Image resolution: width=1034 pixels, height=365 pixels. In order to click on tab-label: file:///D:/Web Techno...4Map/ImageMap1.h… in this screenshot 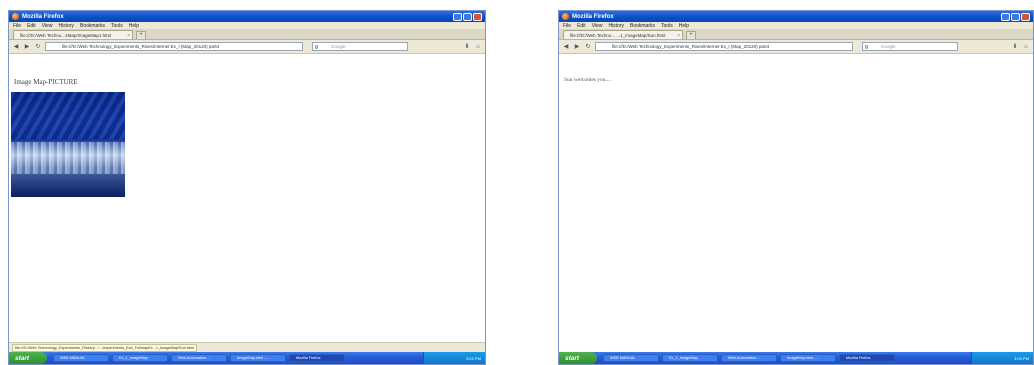, I will do `click(66, 35)`.